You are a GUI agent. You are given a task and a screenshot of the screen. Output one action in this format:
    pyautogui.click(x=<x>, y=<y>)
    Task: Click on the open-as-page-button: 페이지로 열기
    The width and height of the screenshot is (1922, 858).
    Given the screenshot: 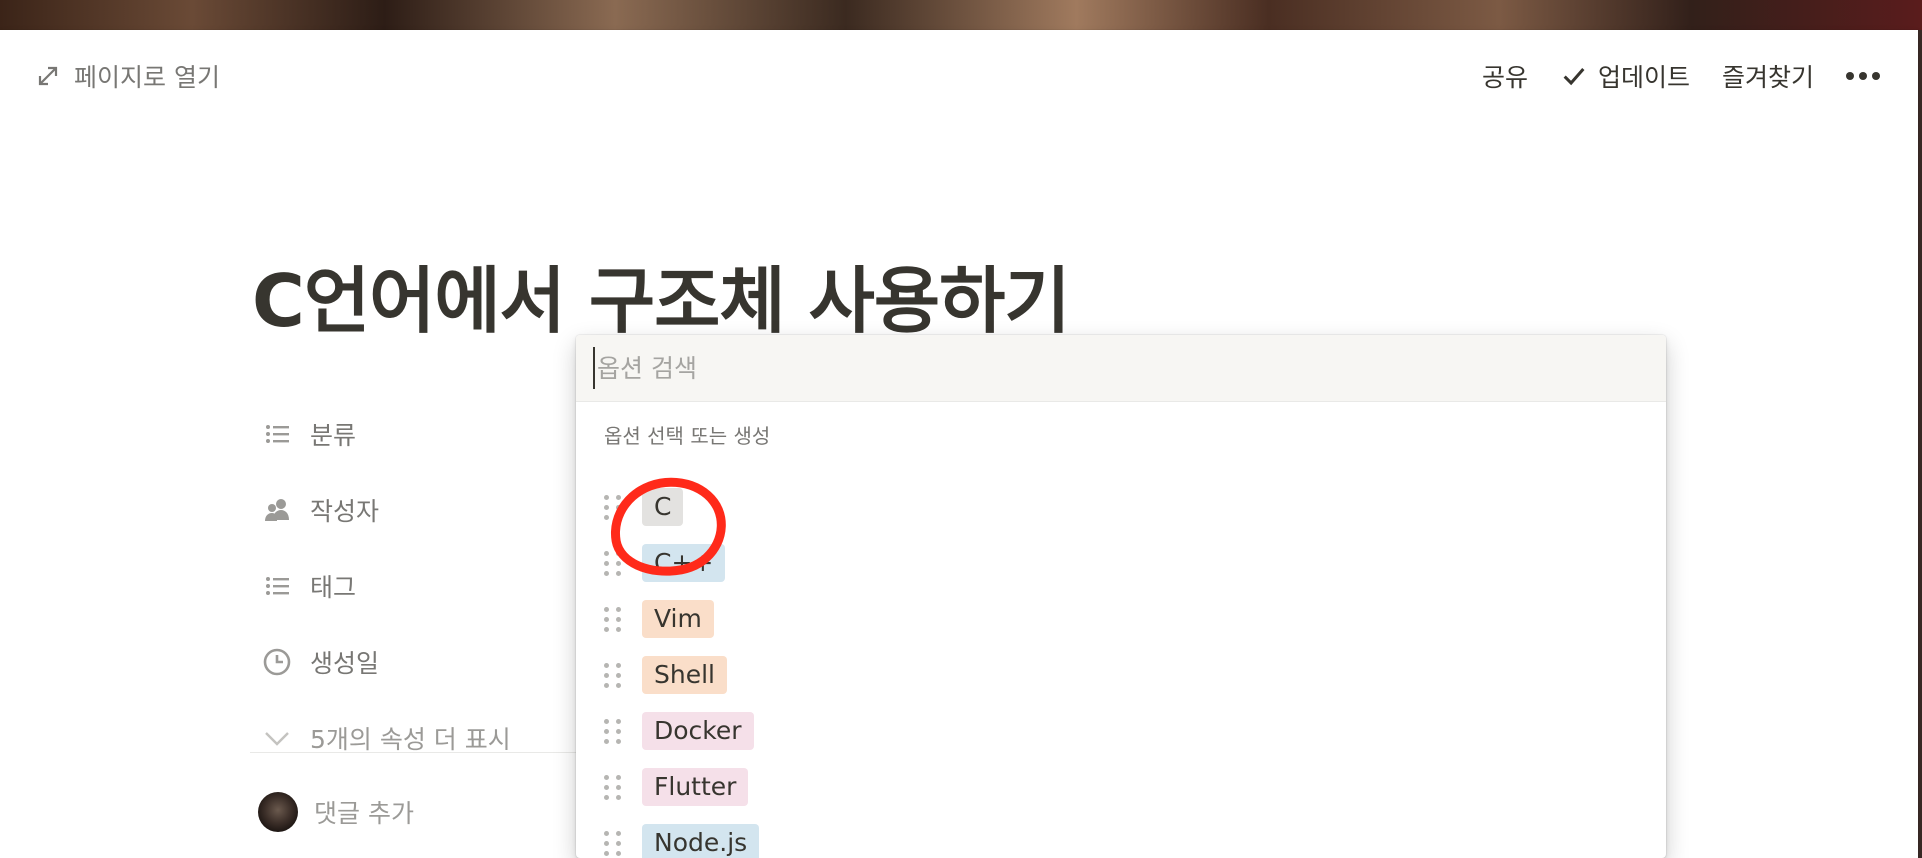 What is the action you would take?
    pyautogui.click(x=128, y=76)
    